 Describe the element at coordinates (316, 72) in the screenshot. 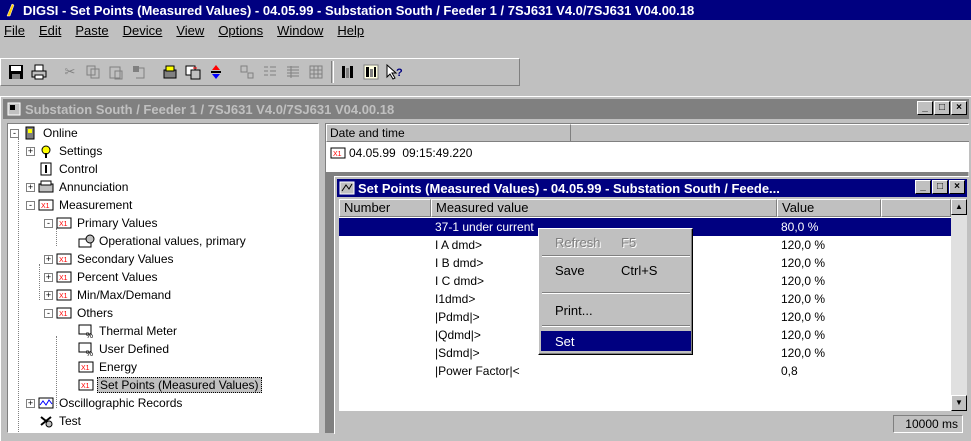

I see `grid-icon` at that location.